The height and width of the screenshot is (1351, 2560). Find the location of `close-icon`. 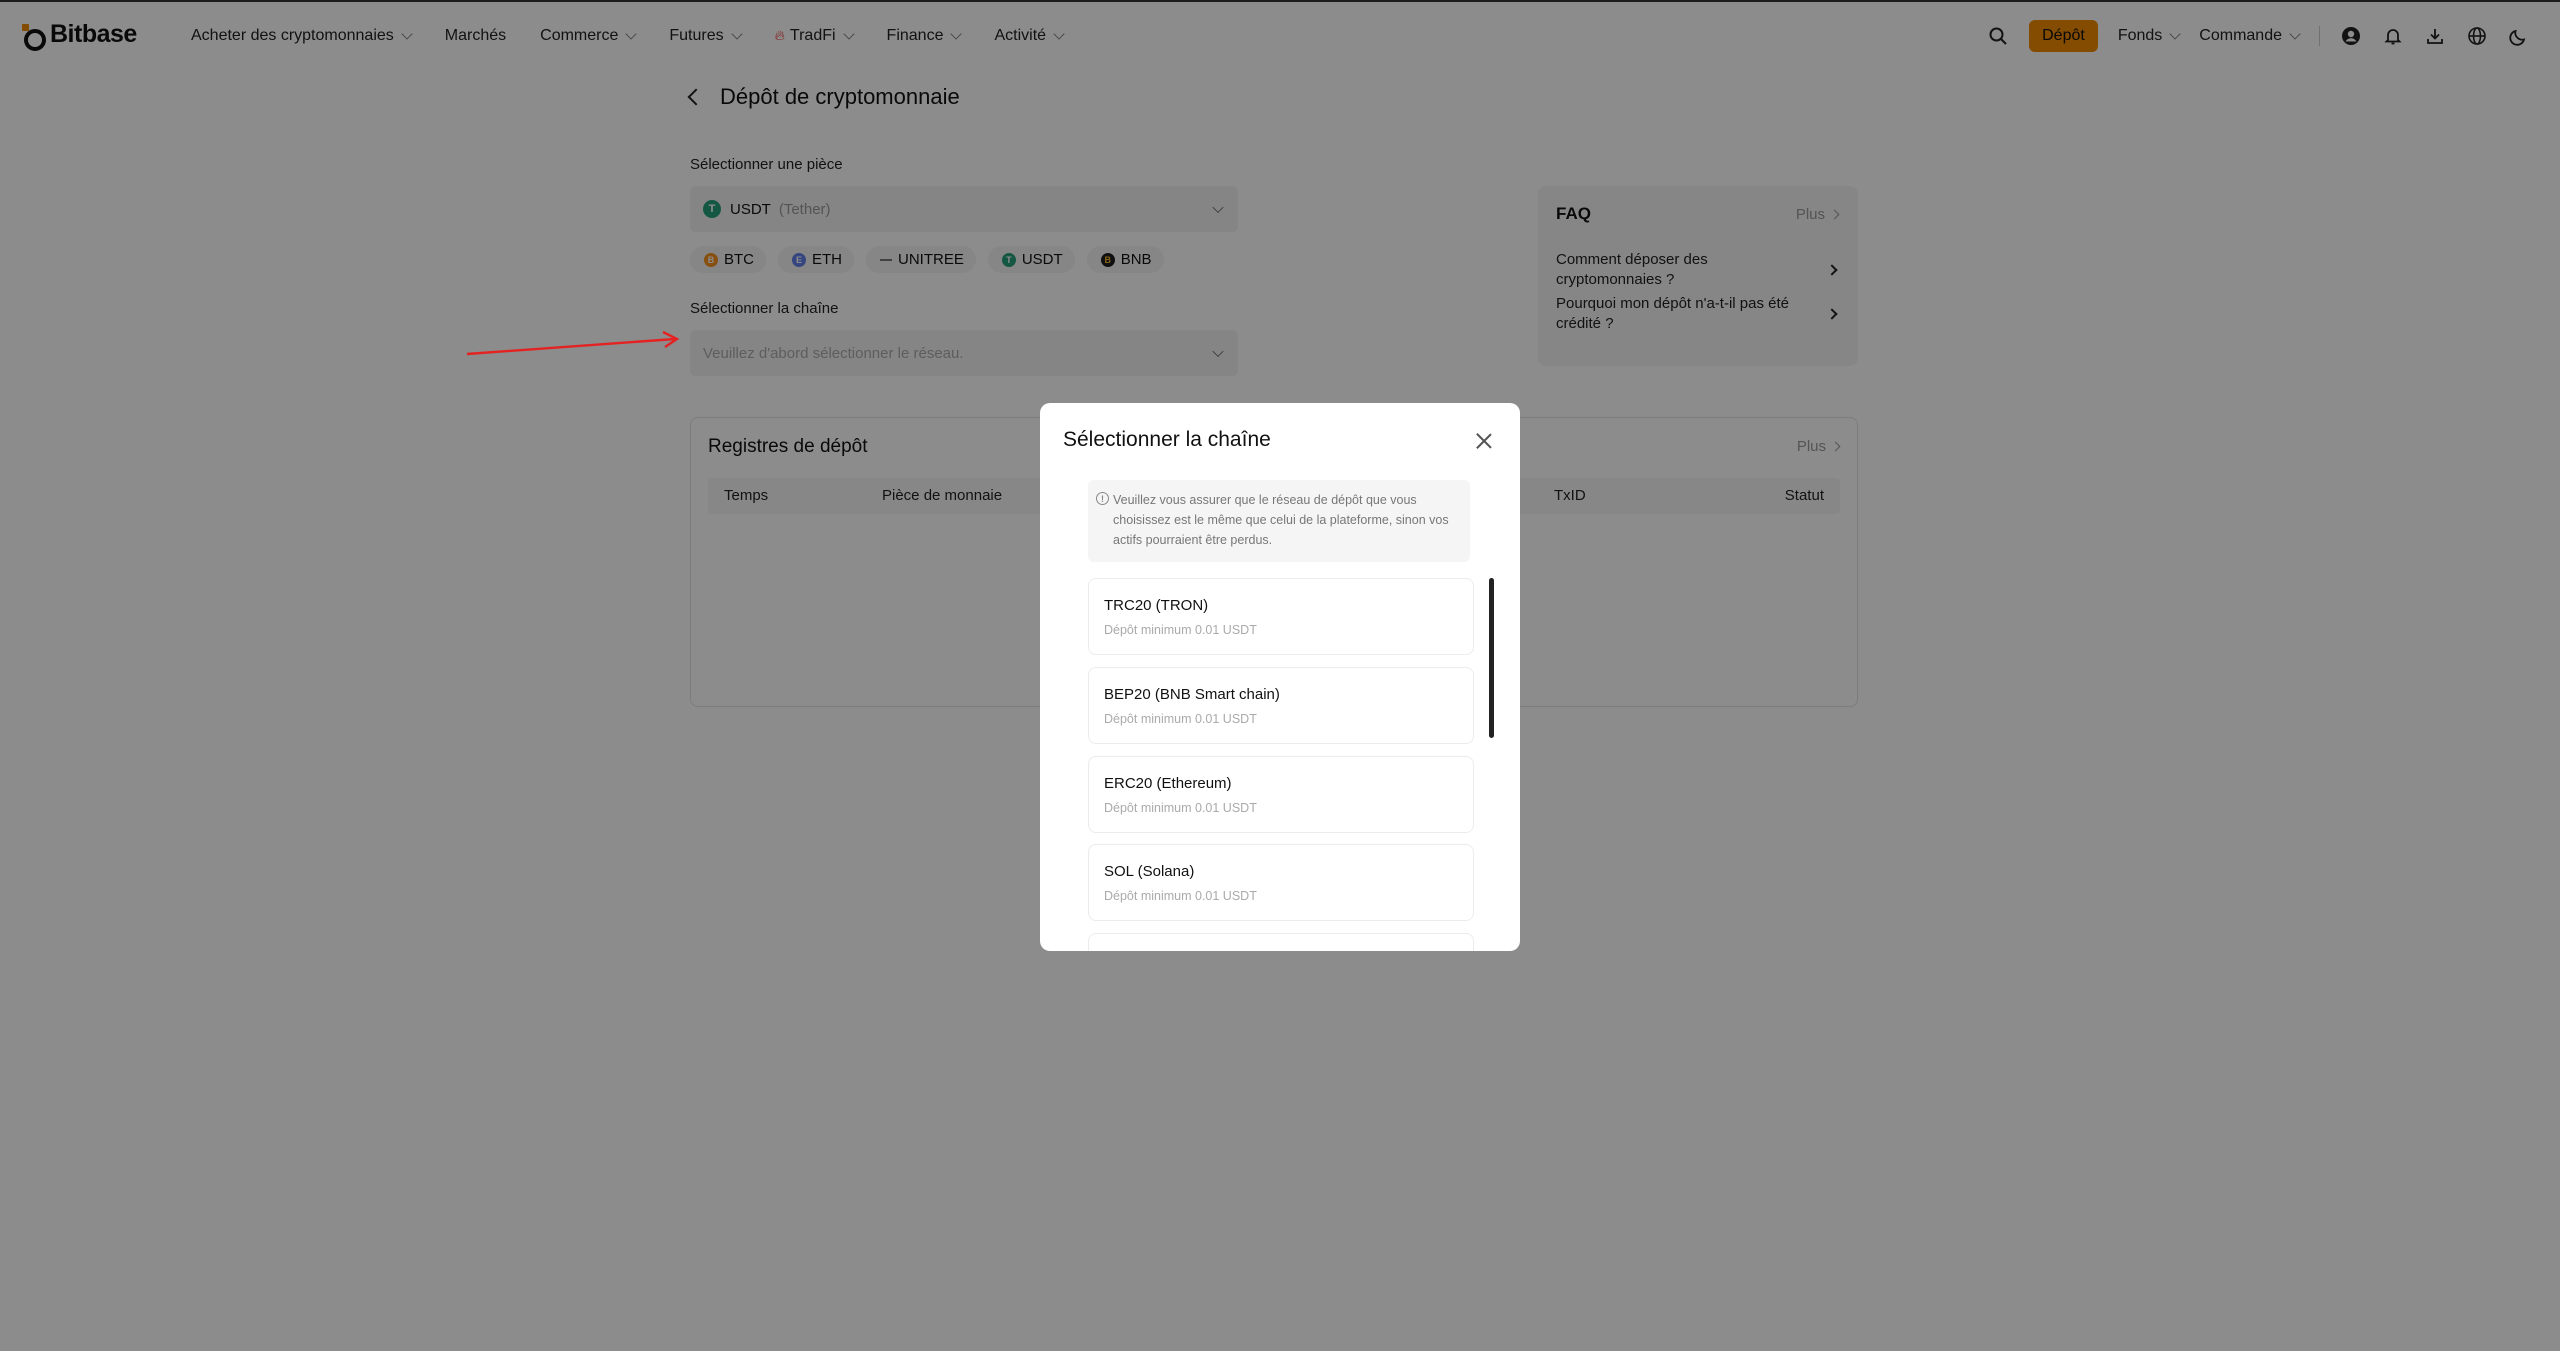

close-icon is located at coordinates (1484, 441).